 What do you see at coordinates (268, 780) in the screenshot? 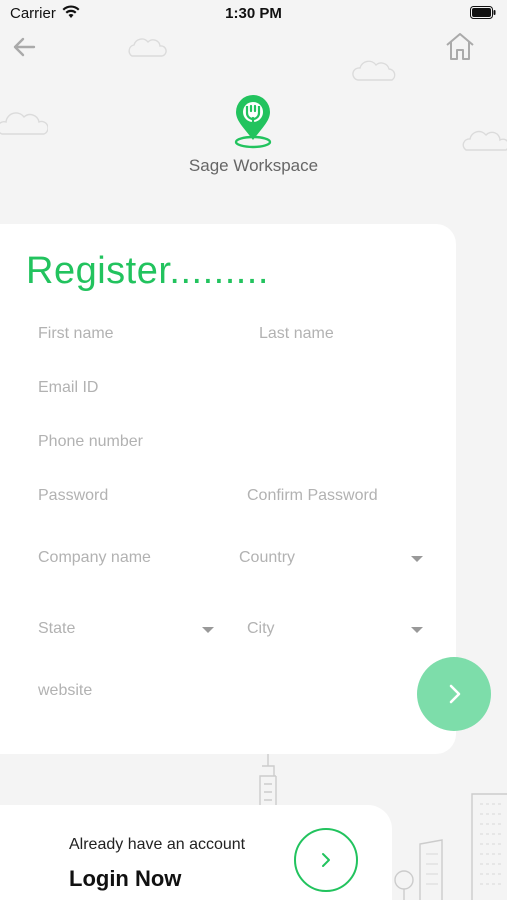
I see `building-decoration` at bounding box center [268, 780].